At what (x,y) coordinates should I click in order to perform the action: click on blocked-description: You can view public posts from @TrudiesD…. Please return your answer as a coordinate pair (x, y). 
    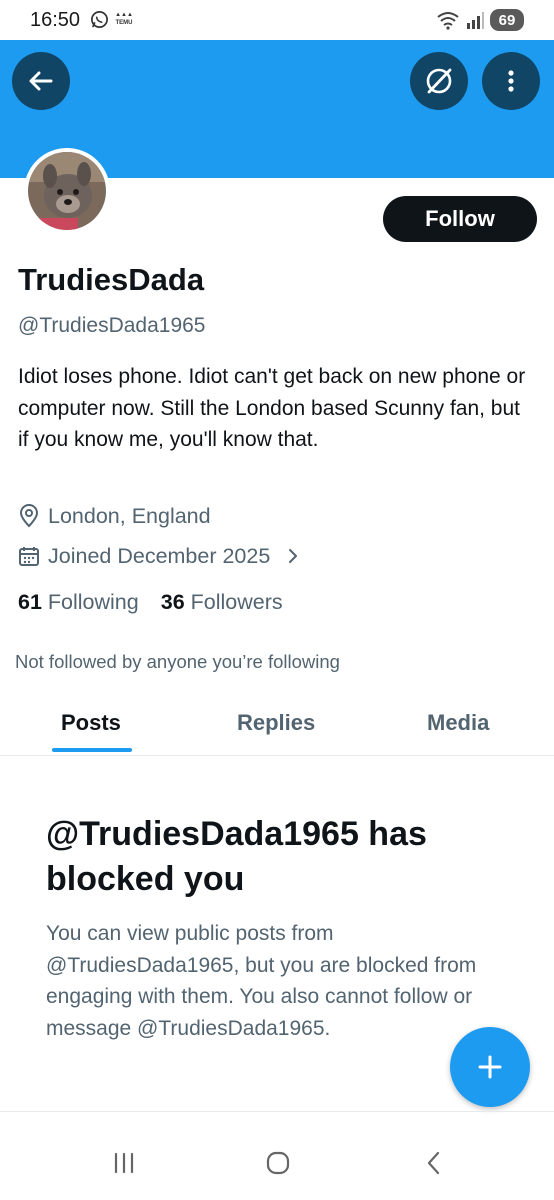
    Looking at the image, I should click on (261, 981).